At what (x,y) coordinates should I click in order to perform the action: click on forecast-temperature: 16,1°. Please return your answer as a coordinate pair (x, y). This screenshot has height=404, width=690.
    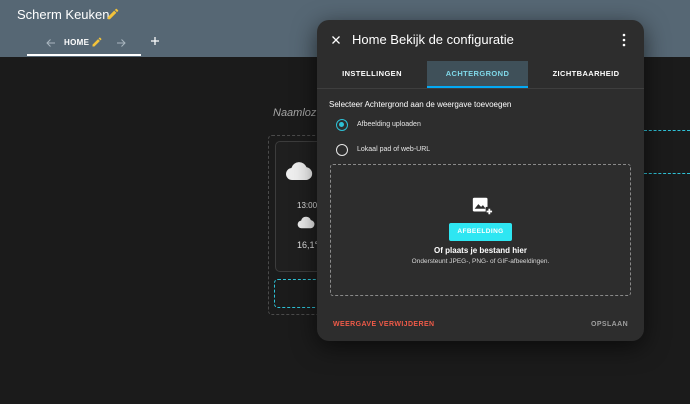
    Looking at the image, I should click on (308, 245).